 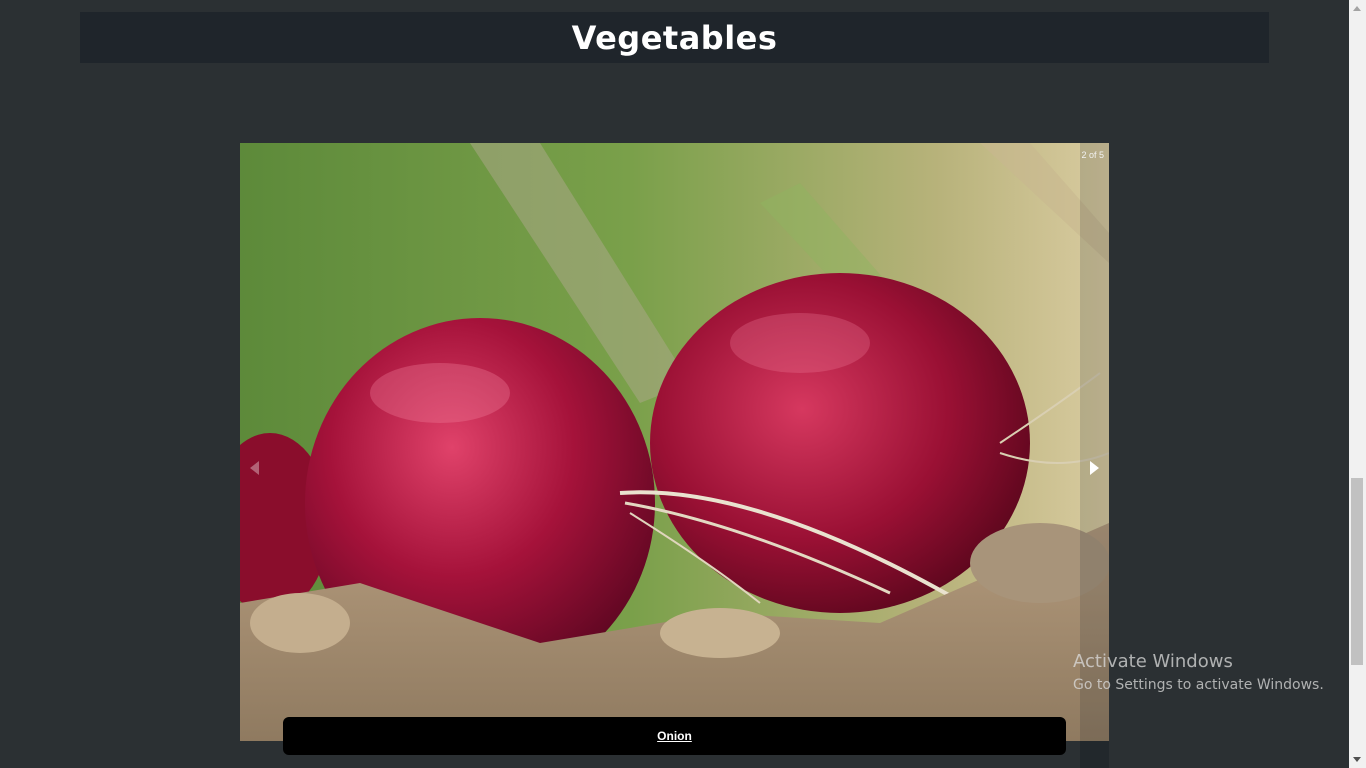 What do you see at coordinates (1094, 754) in the screenshot?
I see `slide-side-strip-extension` at bounding box center [1094, 754].